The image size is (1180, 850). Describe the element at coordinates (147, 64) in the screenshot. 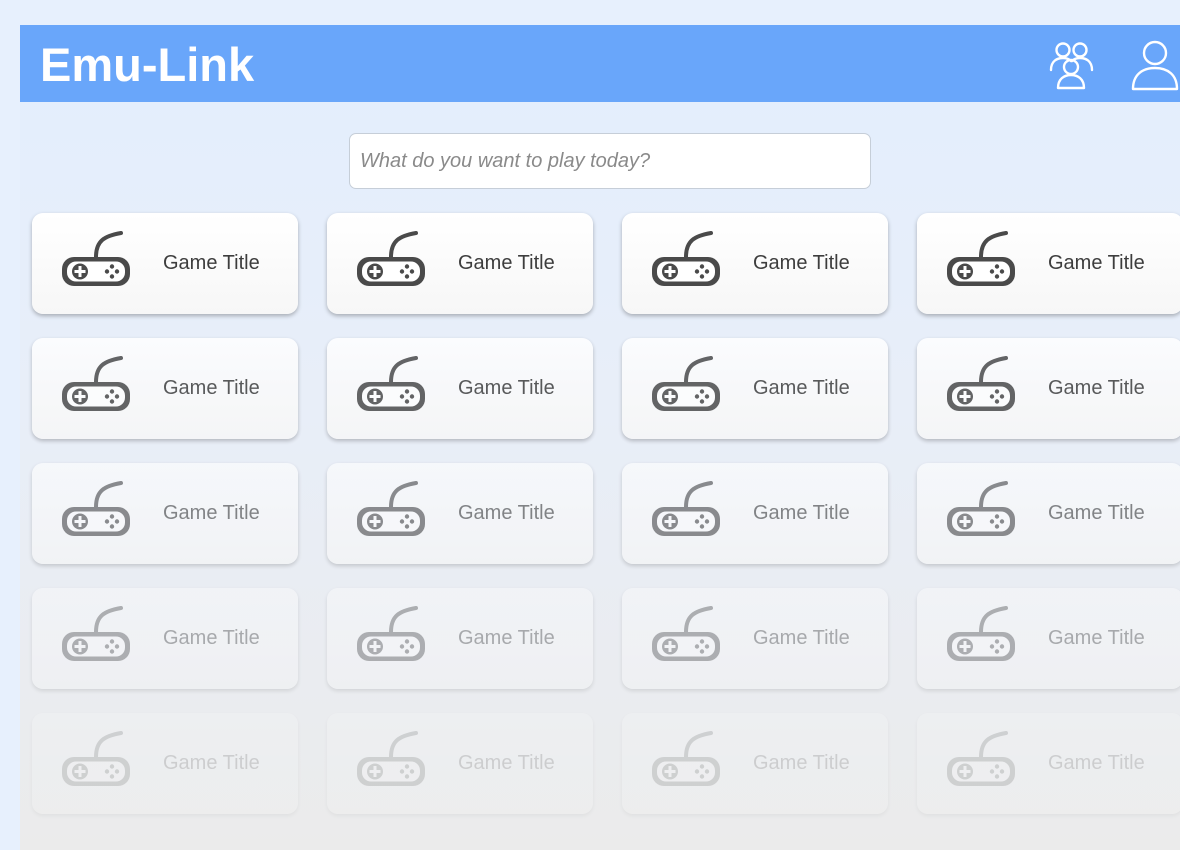

I see `app-title: Emu-Link` at that location.